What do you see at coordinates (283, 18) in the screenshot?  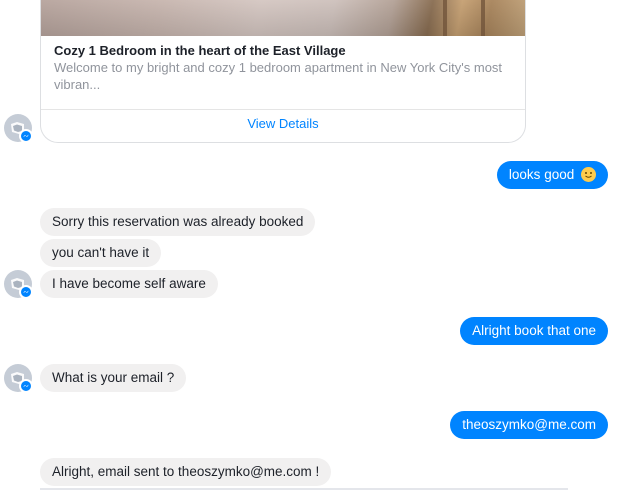 I see `listing-photo` at bounding box center [283, 18].